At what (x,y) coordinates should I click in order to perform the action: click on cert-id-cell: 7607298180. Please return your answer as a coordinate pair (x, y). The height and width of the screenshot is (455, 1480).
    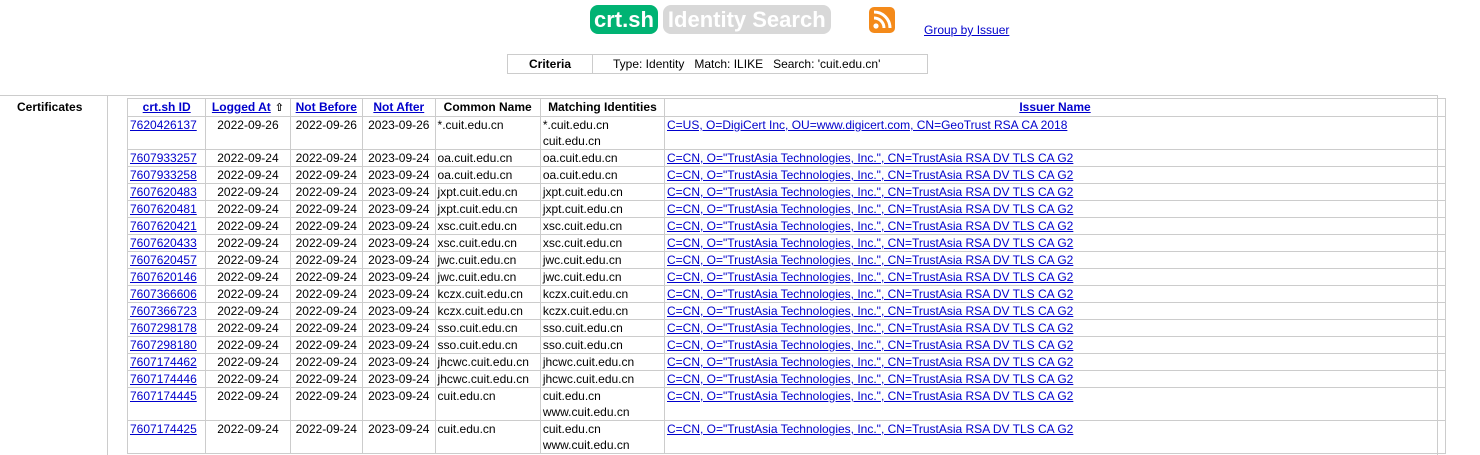
    Looking at the image, I should click on (166, 345).